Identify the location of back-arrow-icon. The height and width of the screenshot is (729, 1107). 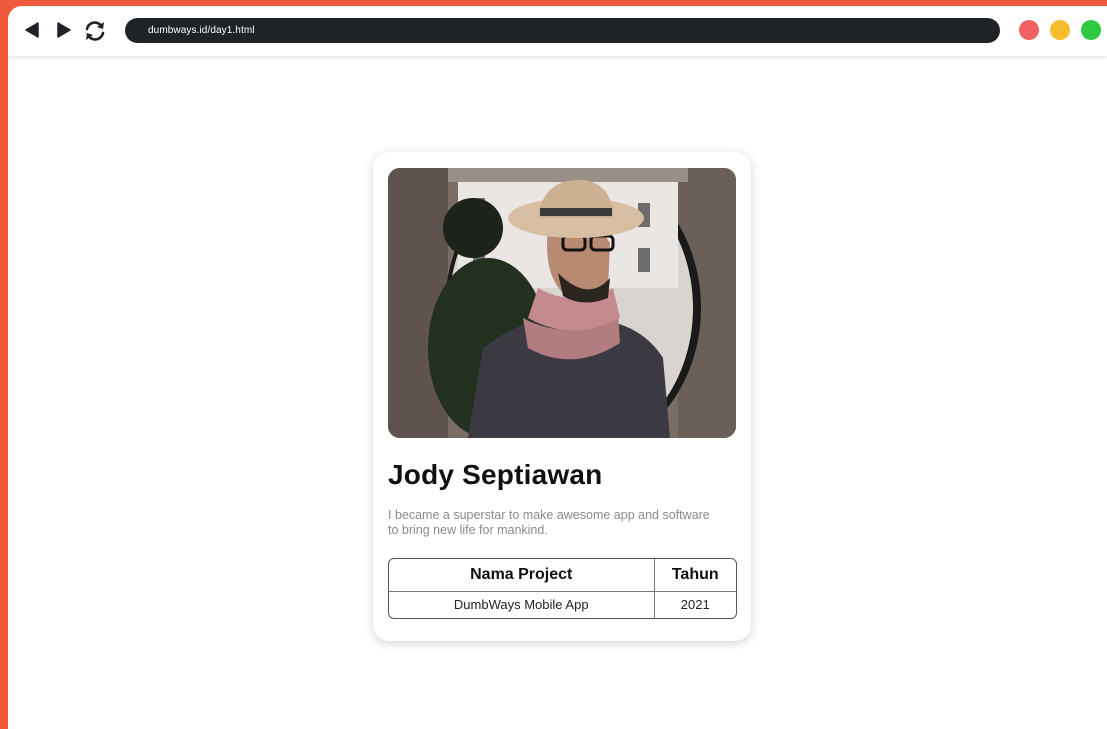
(32, 30).